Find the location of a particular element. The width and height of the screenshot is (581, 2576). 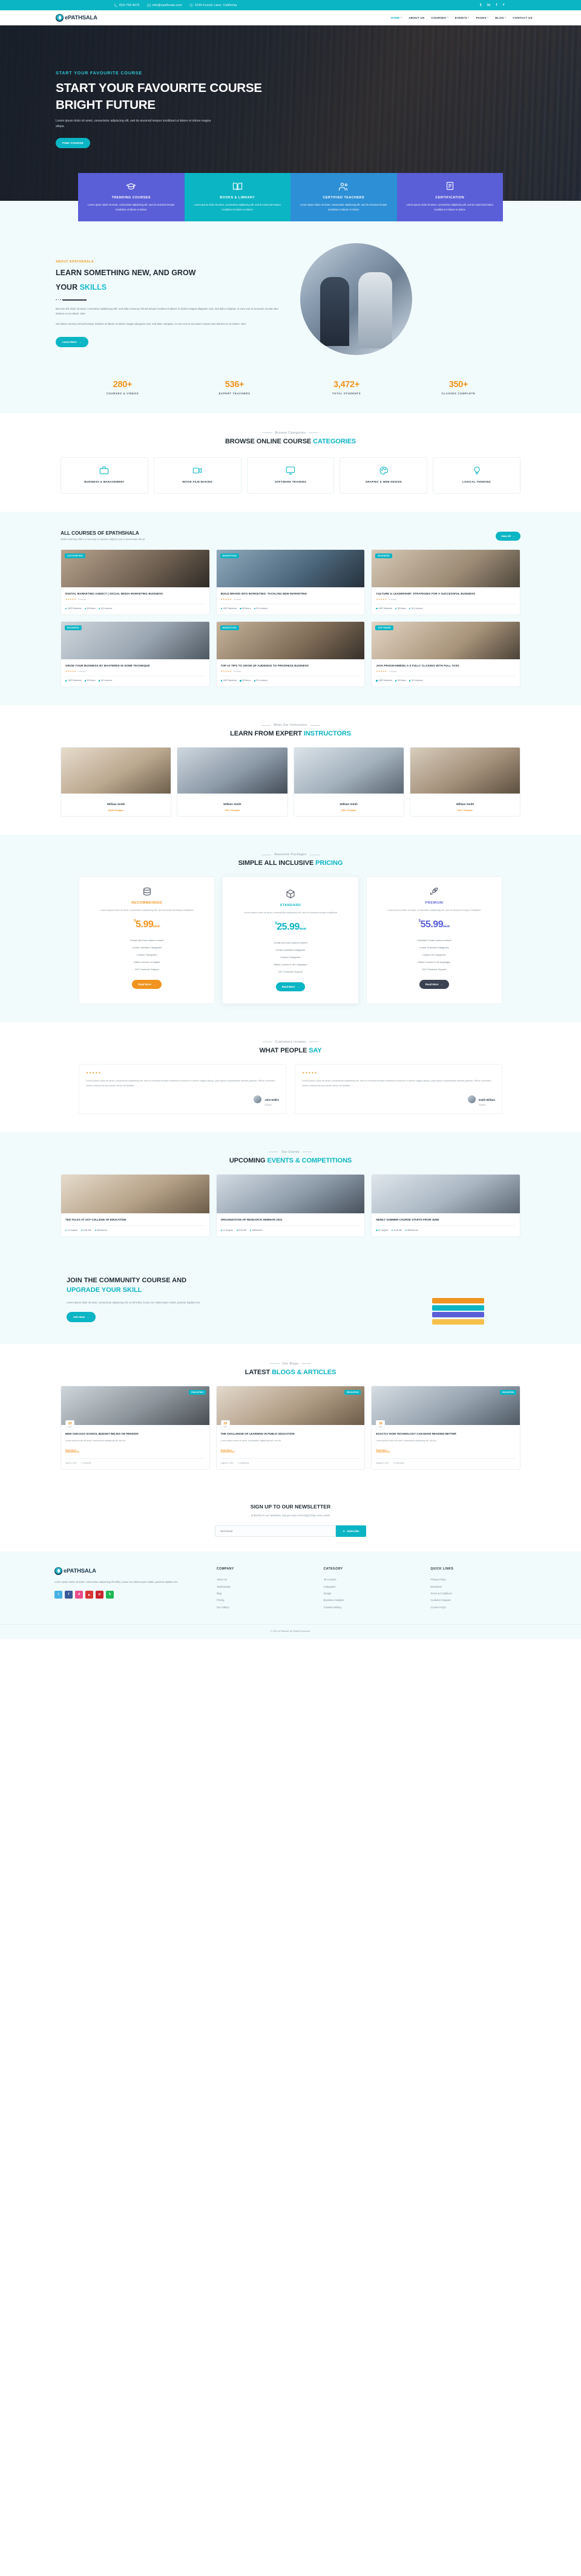

youtube-icon: ▶ is located at coordinates (89, 1594).